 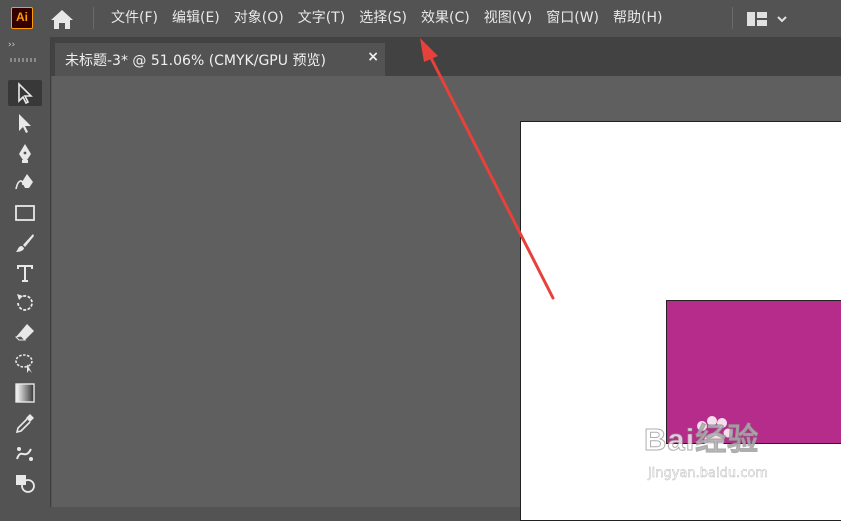 What do you see at coordinates (11, 45) in the screenshot?
I see `toolbar-collapse-icon: ››` at bounding box center [11, 45].